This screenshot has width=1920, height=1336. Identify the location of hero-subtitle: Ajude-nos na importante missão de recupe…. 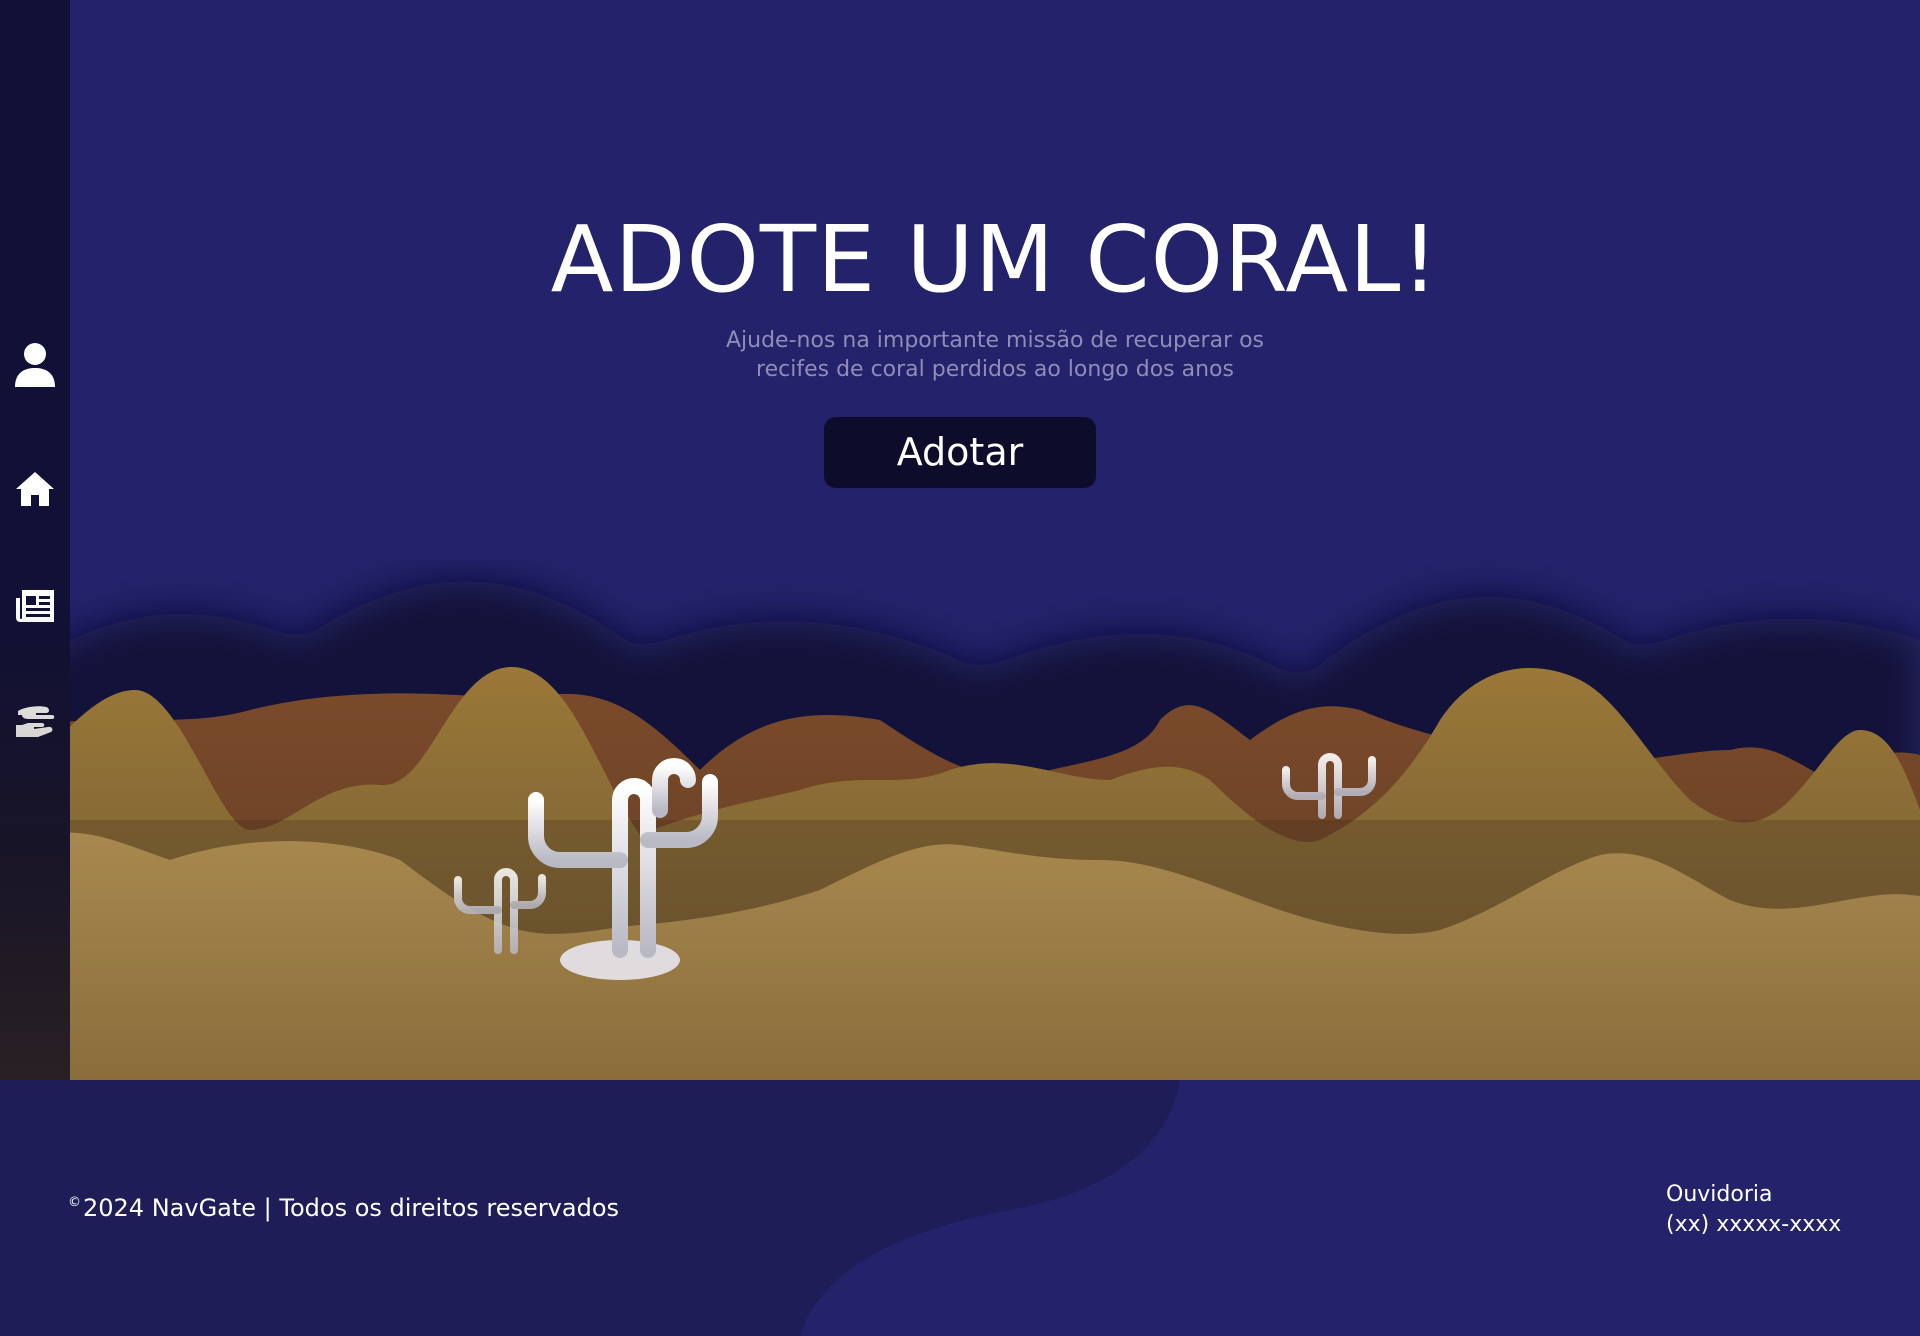
(995, 355).